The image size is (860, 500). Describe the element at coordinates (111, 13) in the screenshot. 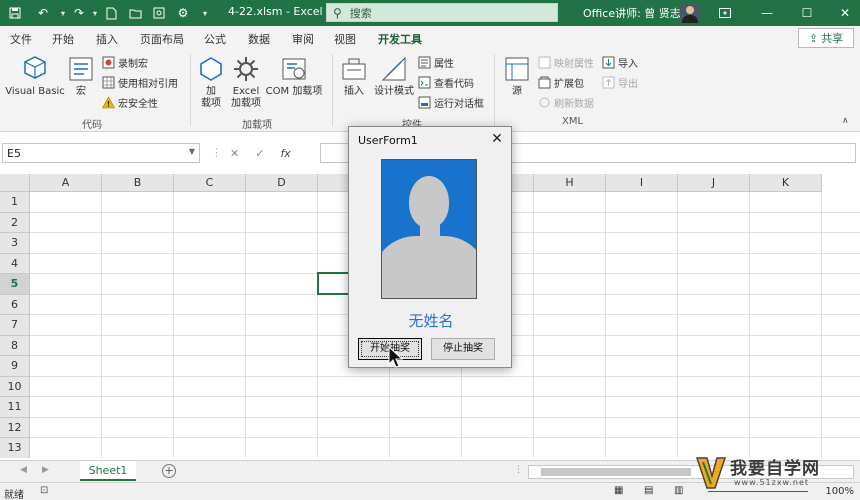

I see `new-file-icon` at that location.